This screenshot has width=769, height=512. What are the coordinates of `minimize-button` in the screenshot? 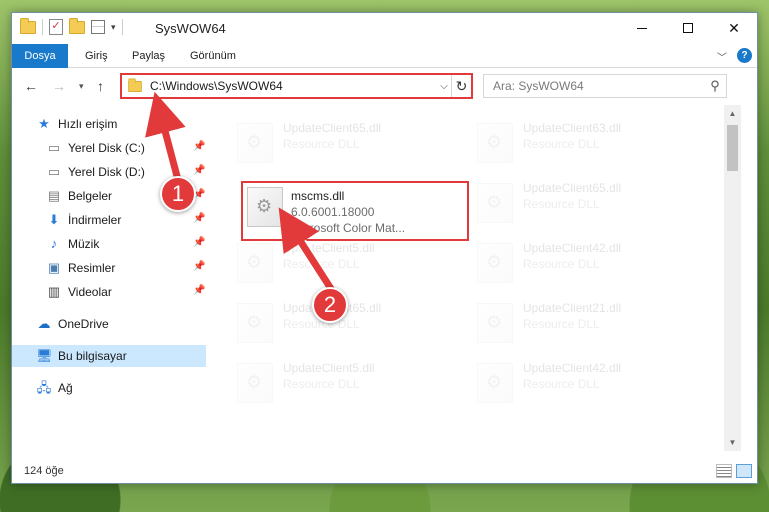 It's located at (642, 28).